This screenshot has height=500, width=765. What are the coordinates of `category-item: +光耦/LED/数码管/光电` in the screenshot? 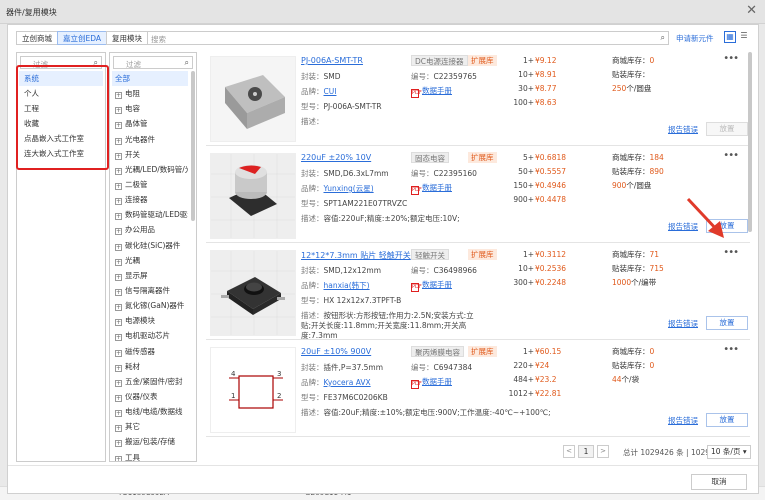 It's located at (150, 169).